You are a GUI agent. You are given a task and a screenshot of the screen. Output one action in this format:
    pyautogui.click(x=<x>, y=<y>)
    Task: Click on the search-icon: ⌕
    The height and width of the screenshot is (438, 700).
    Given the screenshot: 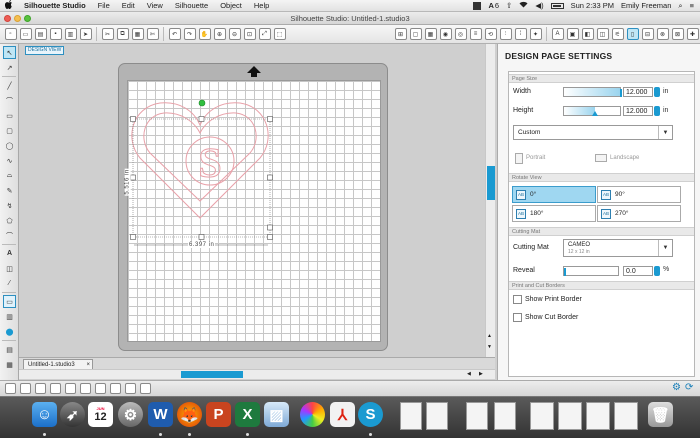 What is the action you would take?
    pyautogui.click(x=680, y=6)
    